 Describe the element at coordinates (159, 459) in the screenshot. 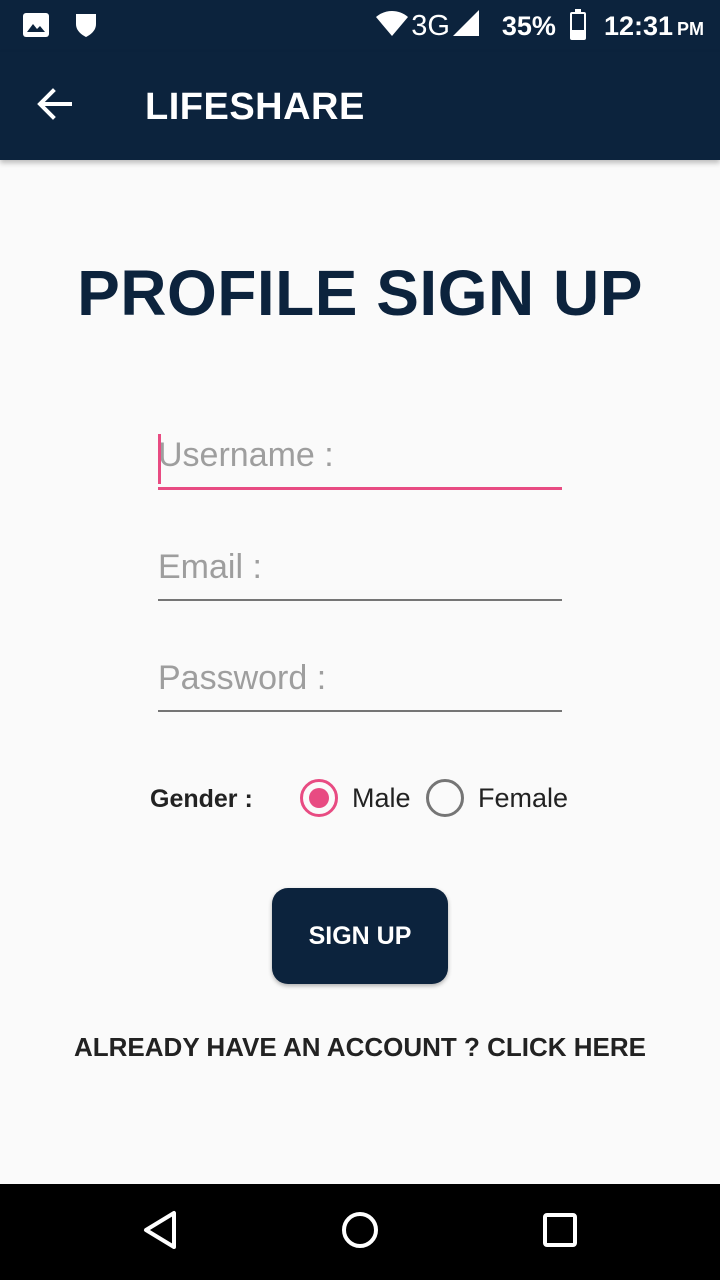

I see `text-cursor` at that location.